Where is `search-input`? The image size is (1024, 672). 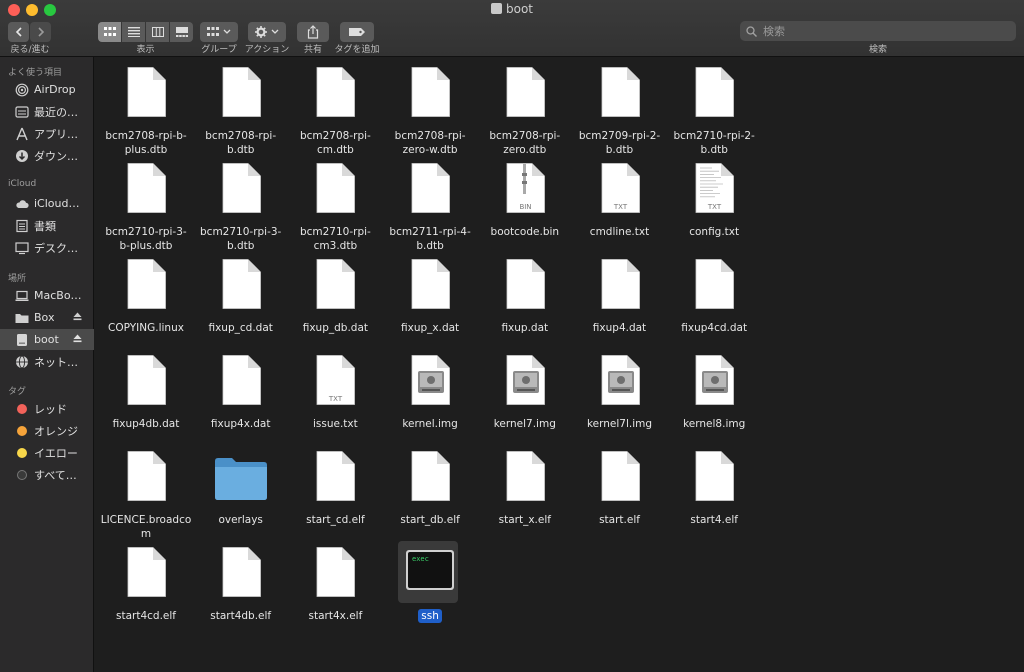
search-input is located at coordinates (883, 31).